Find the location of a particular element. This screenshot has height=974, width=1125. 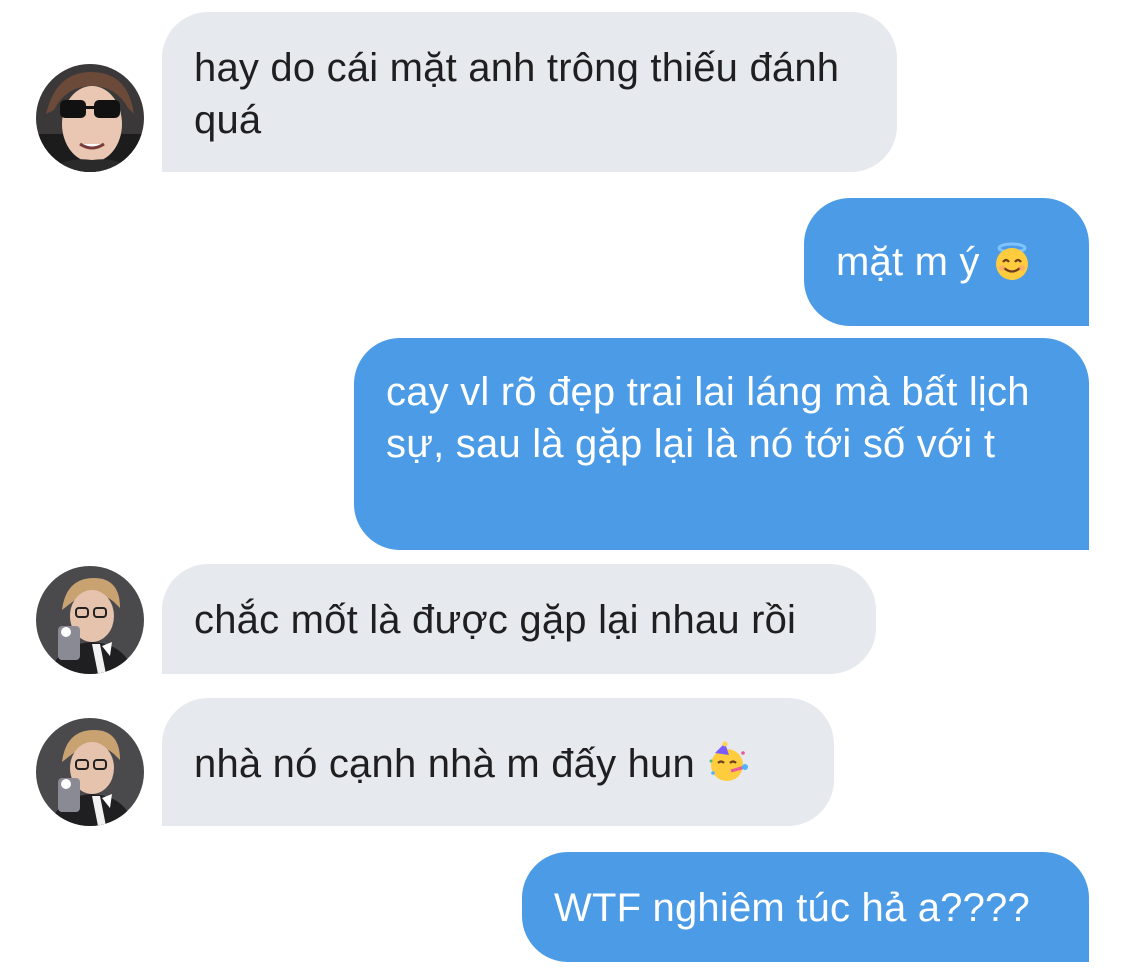

incoming-message: hay do cái mặt anh trông thiếu đánh quá is located at coordinates (529, 92).